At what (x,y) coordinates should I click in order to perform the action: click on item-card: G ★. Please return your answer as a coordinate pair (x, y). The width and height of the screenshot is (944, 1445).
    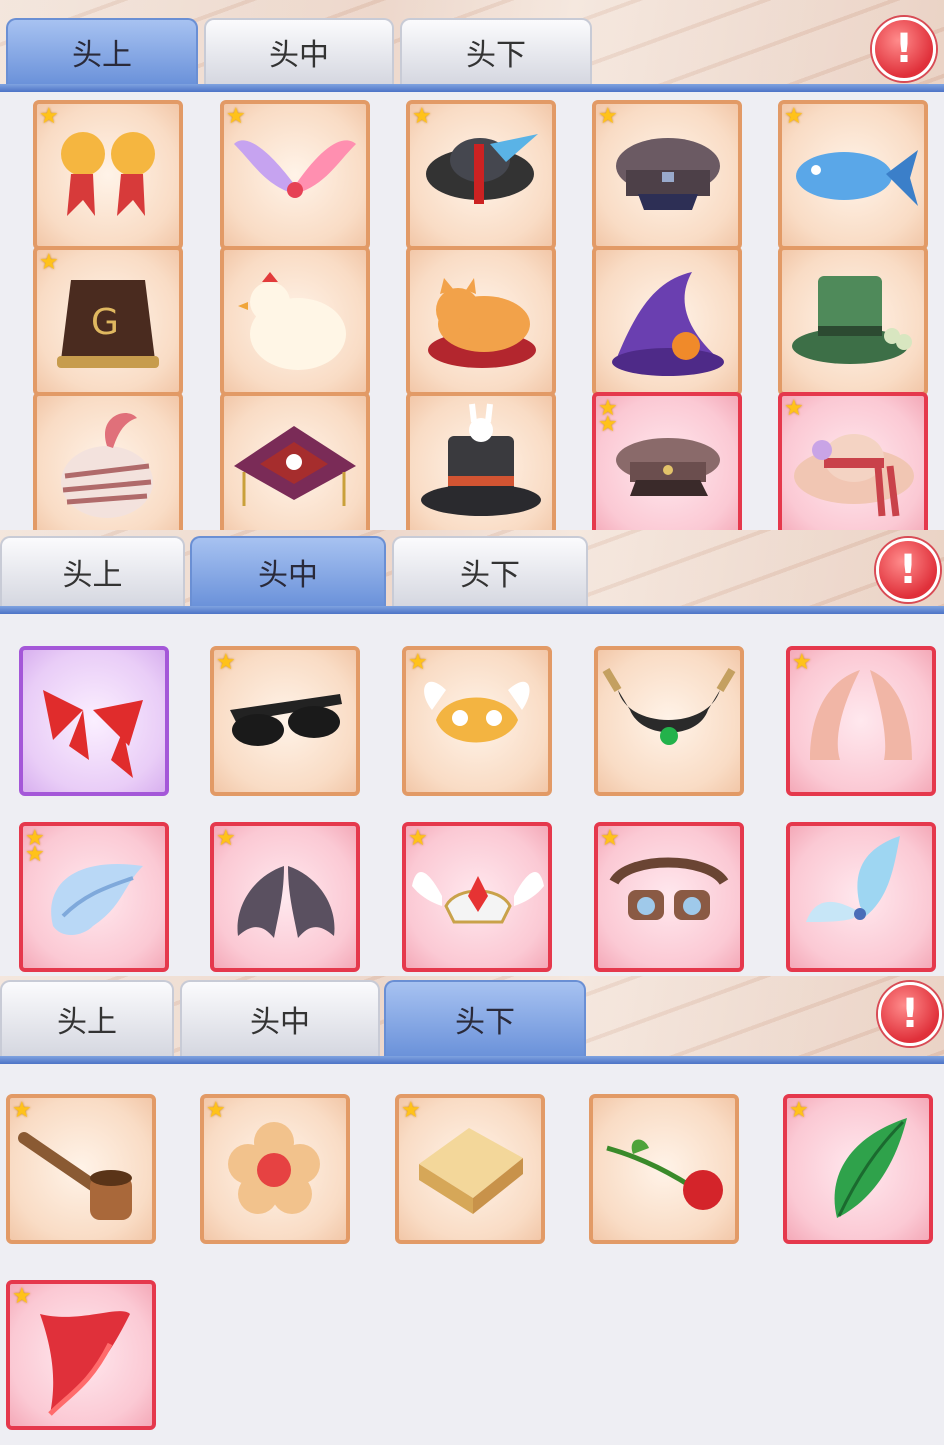
    Looking at the image, I should click on (108, 321).